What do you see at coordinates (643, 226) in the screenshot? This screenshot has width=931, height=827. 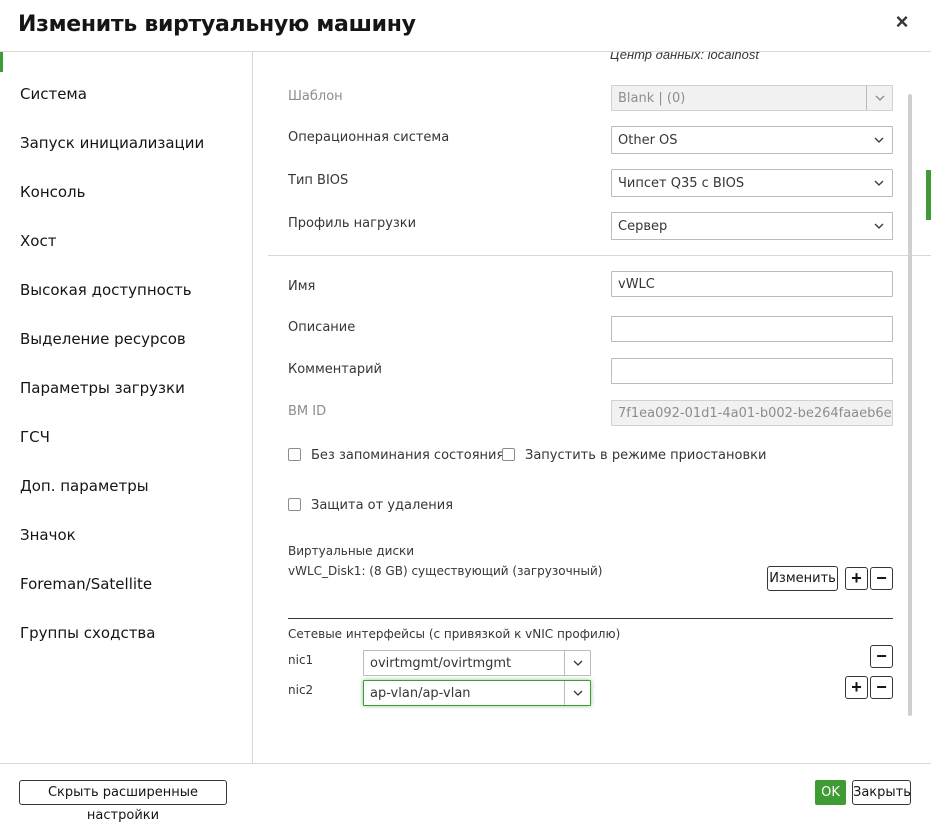 I see `profile-value: Сервер` at bounding box center [643, 226].